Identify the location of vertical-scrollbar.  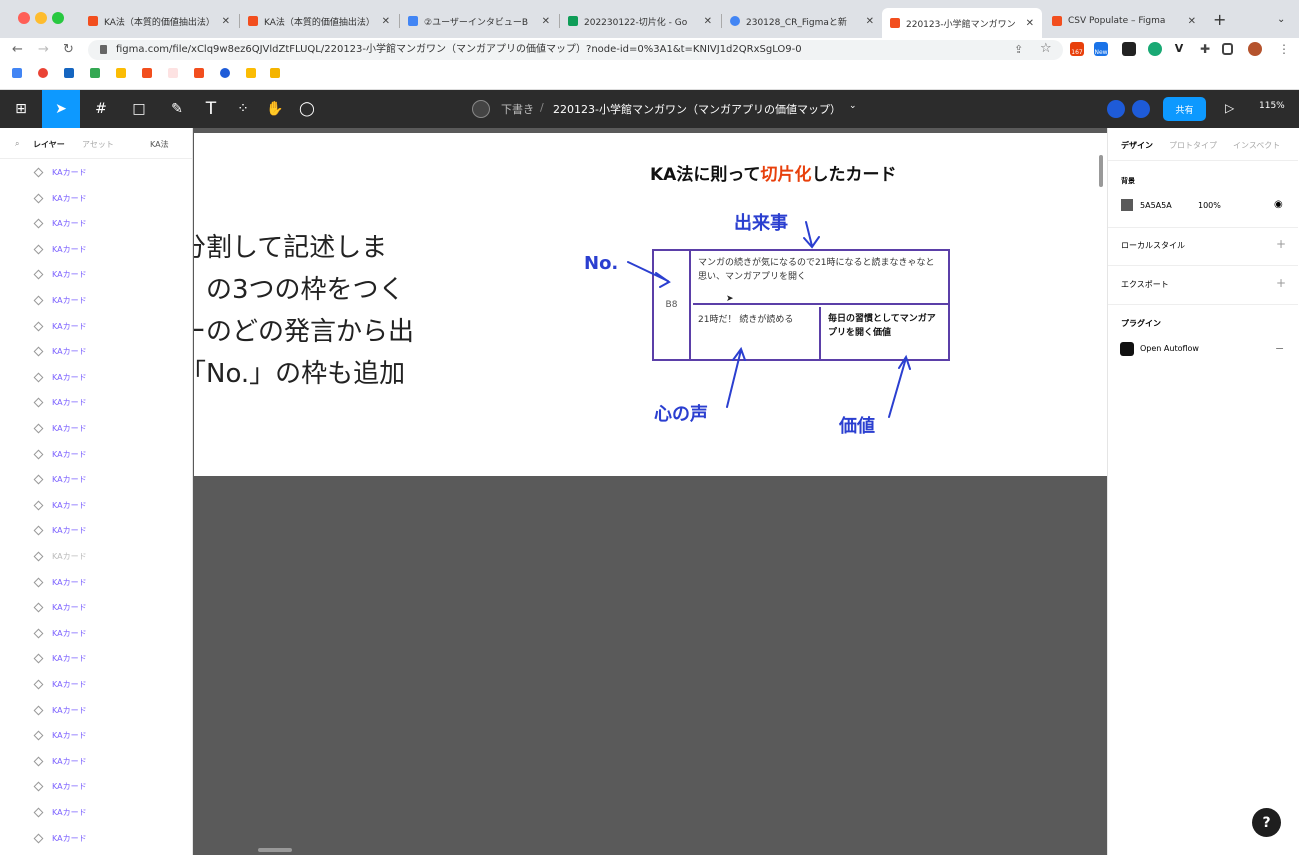
(1101, 171).